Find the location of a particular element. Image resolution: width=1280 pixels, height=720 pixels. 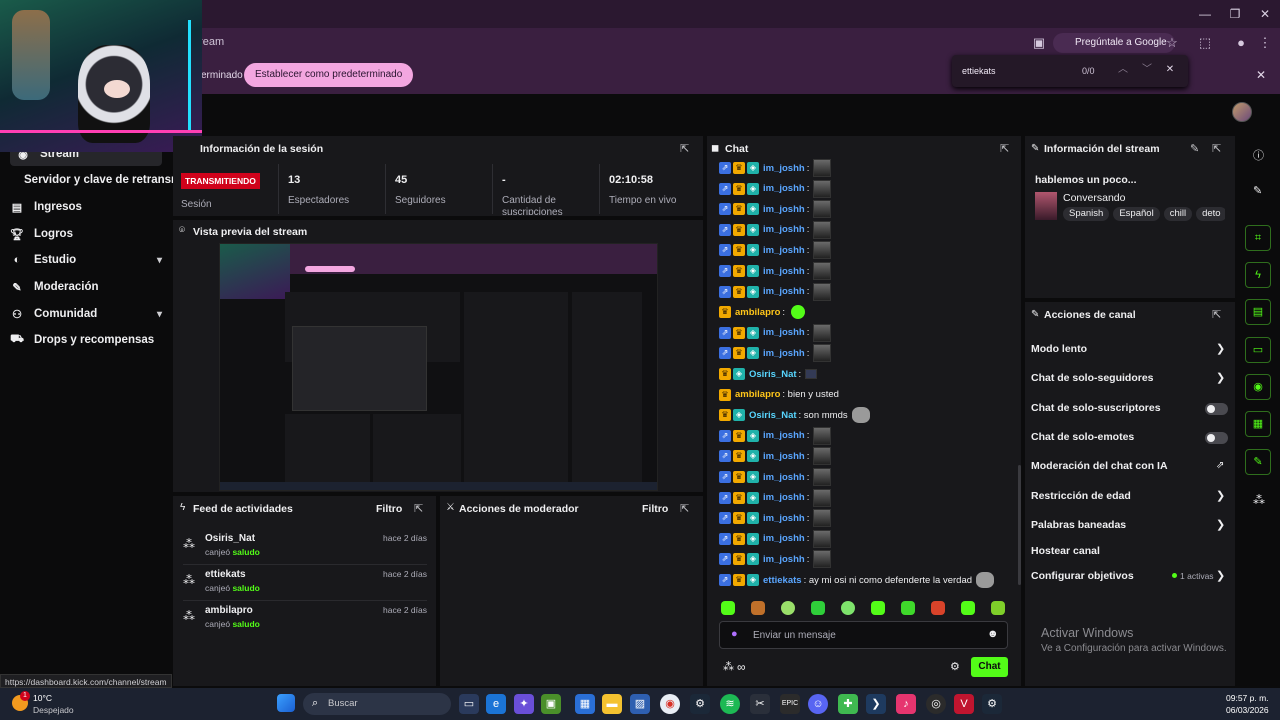

obs-icon: ◎ is located at coordinates (936, 704).